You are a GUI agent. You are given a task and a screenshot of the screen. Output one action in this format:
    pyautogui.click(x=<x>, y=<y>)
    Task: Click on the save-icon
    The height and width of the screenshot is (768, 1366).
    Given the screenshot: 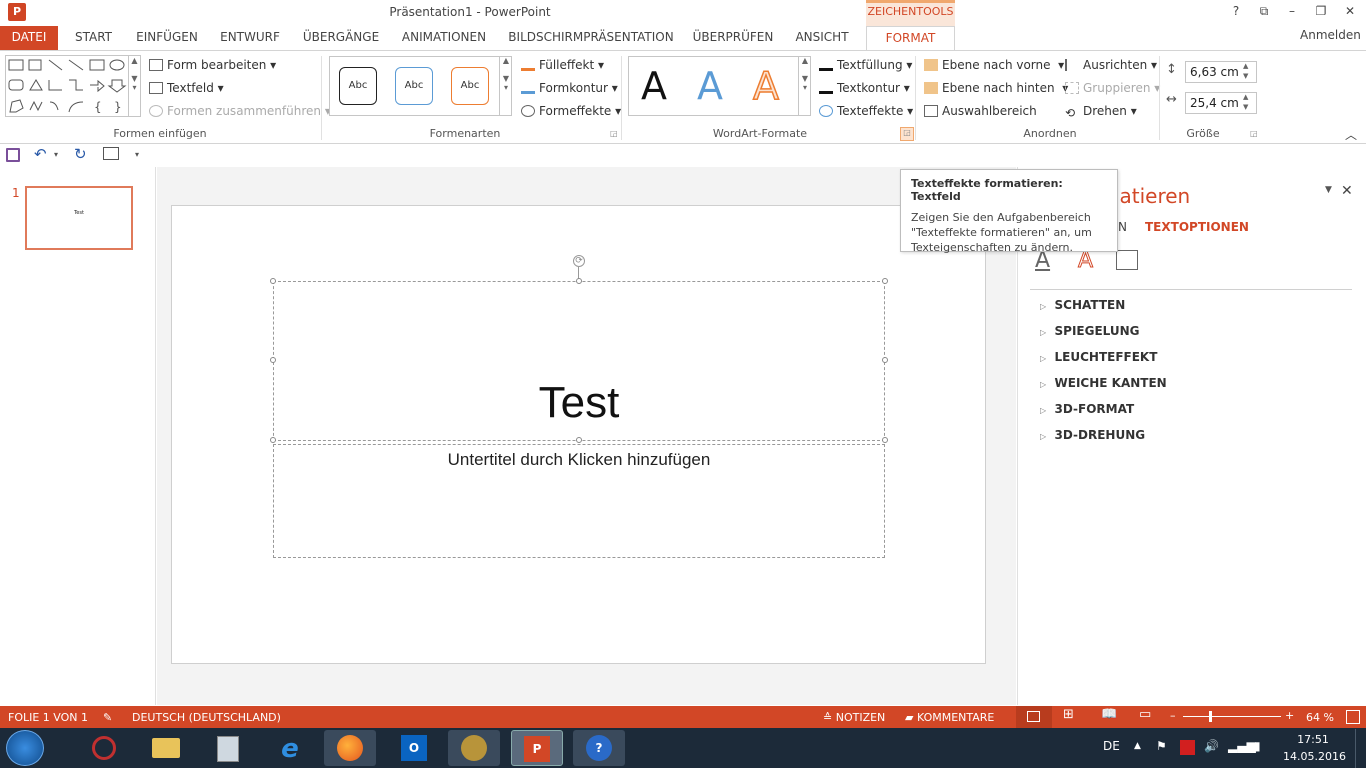 What is the action you would take?
    pyautogui.click(x=13, y=155)
    